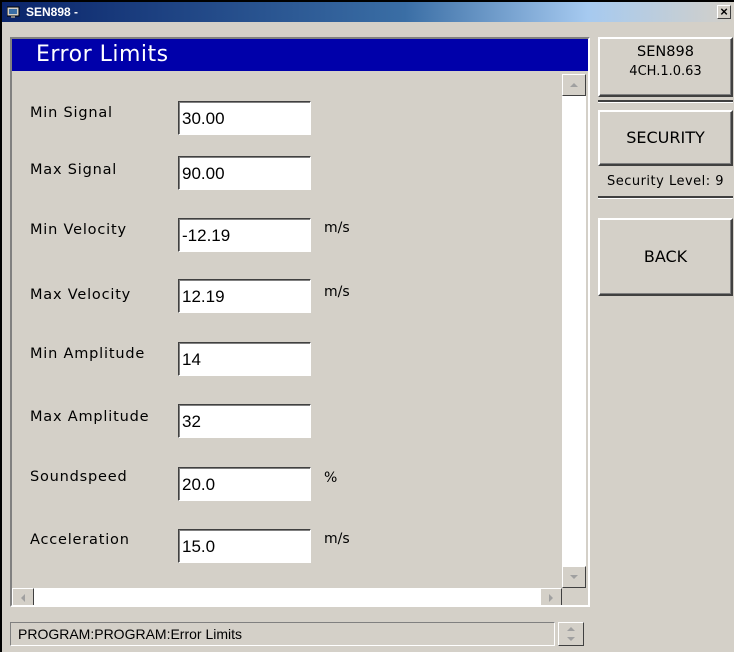  What do you see at coordinates (244, 359) in the screenshot?
I see `min-amplitude-input: 14` at bounding box center [244, 359].